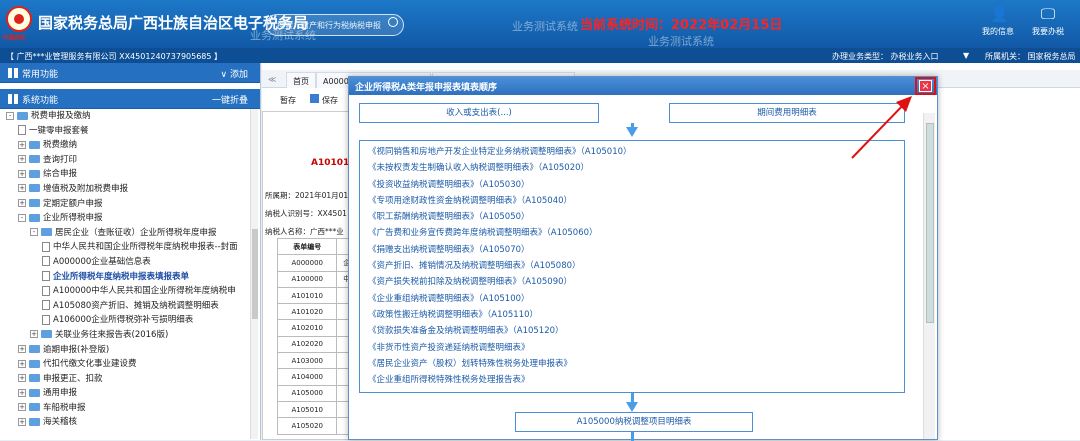 Image resolution: width=1080 pixels, height=441 pixels. Describe the element at coordinates (126, 131) in the screenshot. I see `tree-item: 一键零申报套餐` at that location.